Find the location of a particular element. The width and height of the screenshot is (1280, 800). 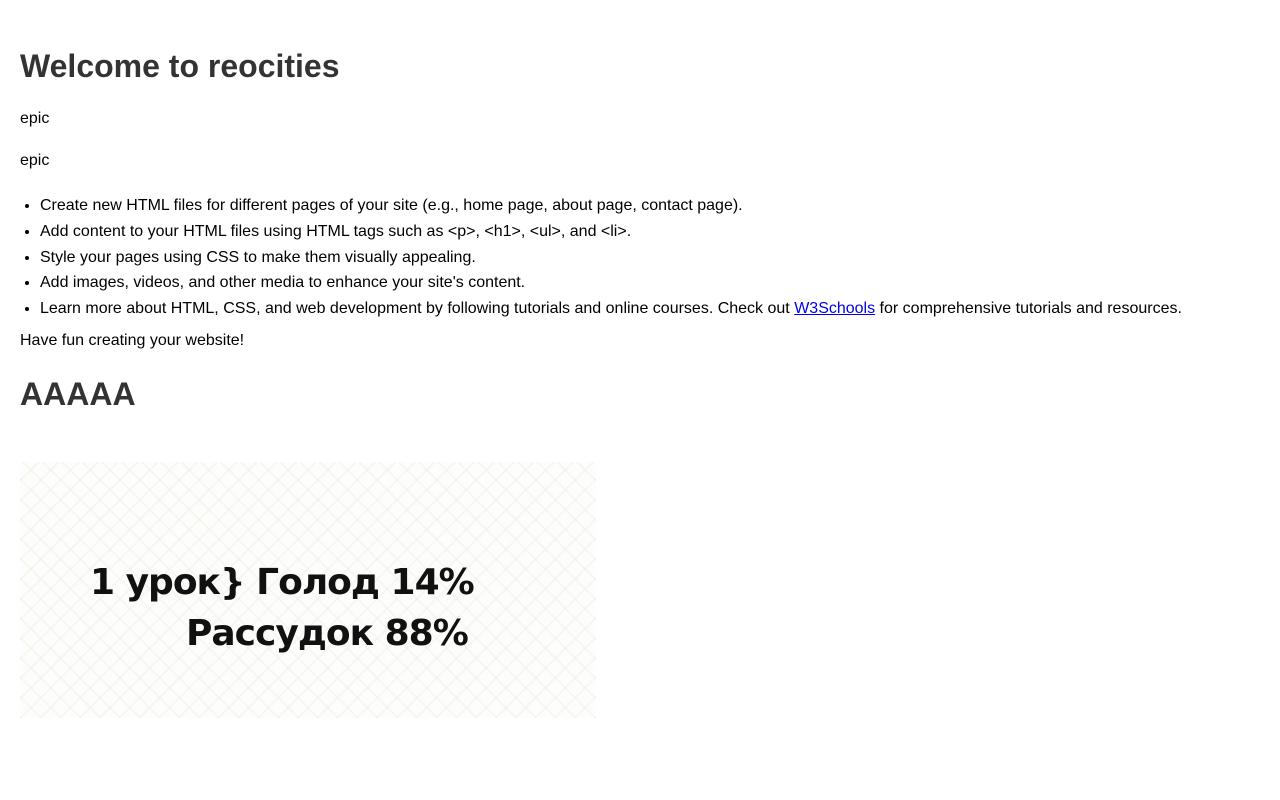

meme-image: 1 урок} Голод 14% Рассудок 88% is located at coordinates (308, 590).